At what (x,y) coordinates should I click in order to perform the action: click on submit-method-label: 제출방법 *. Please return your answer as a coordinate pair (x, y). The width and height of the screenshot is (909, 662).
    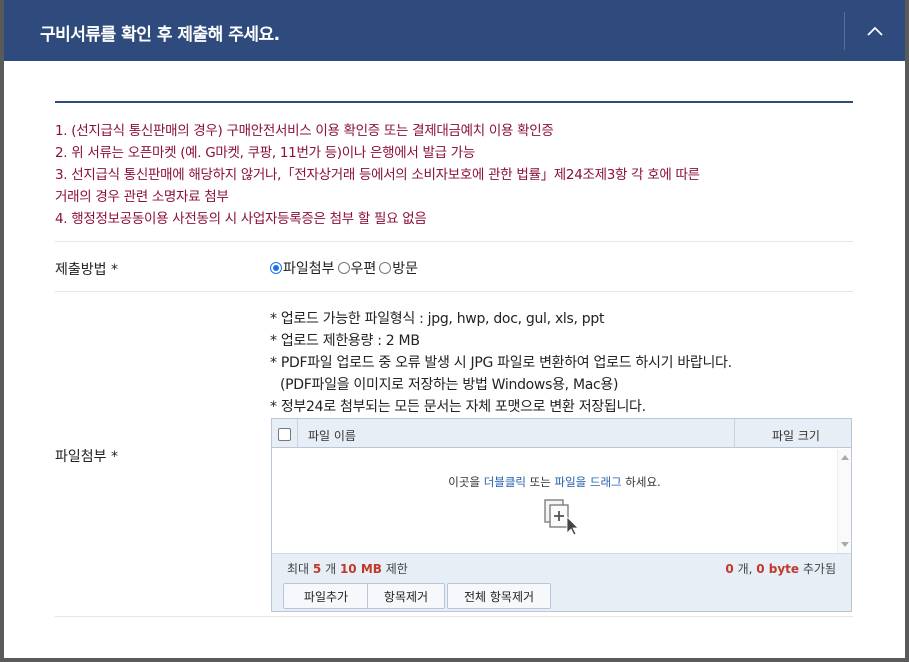
    Looking at the image, I should click on (86, 270).